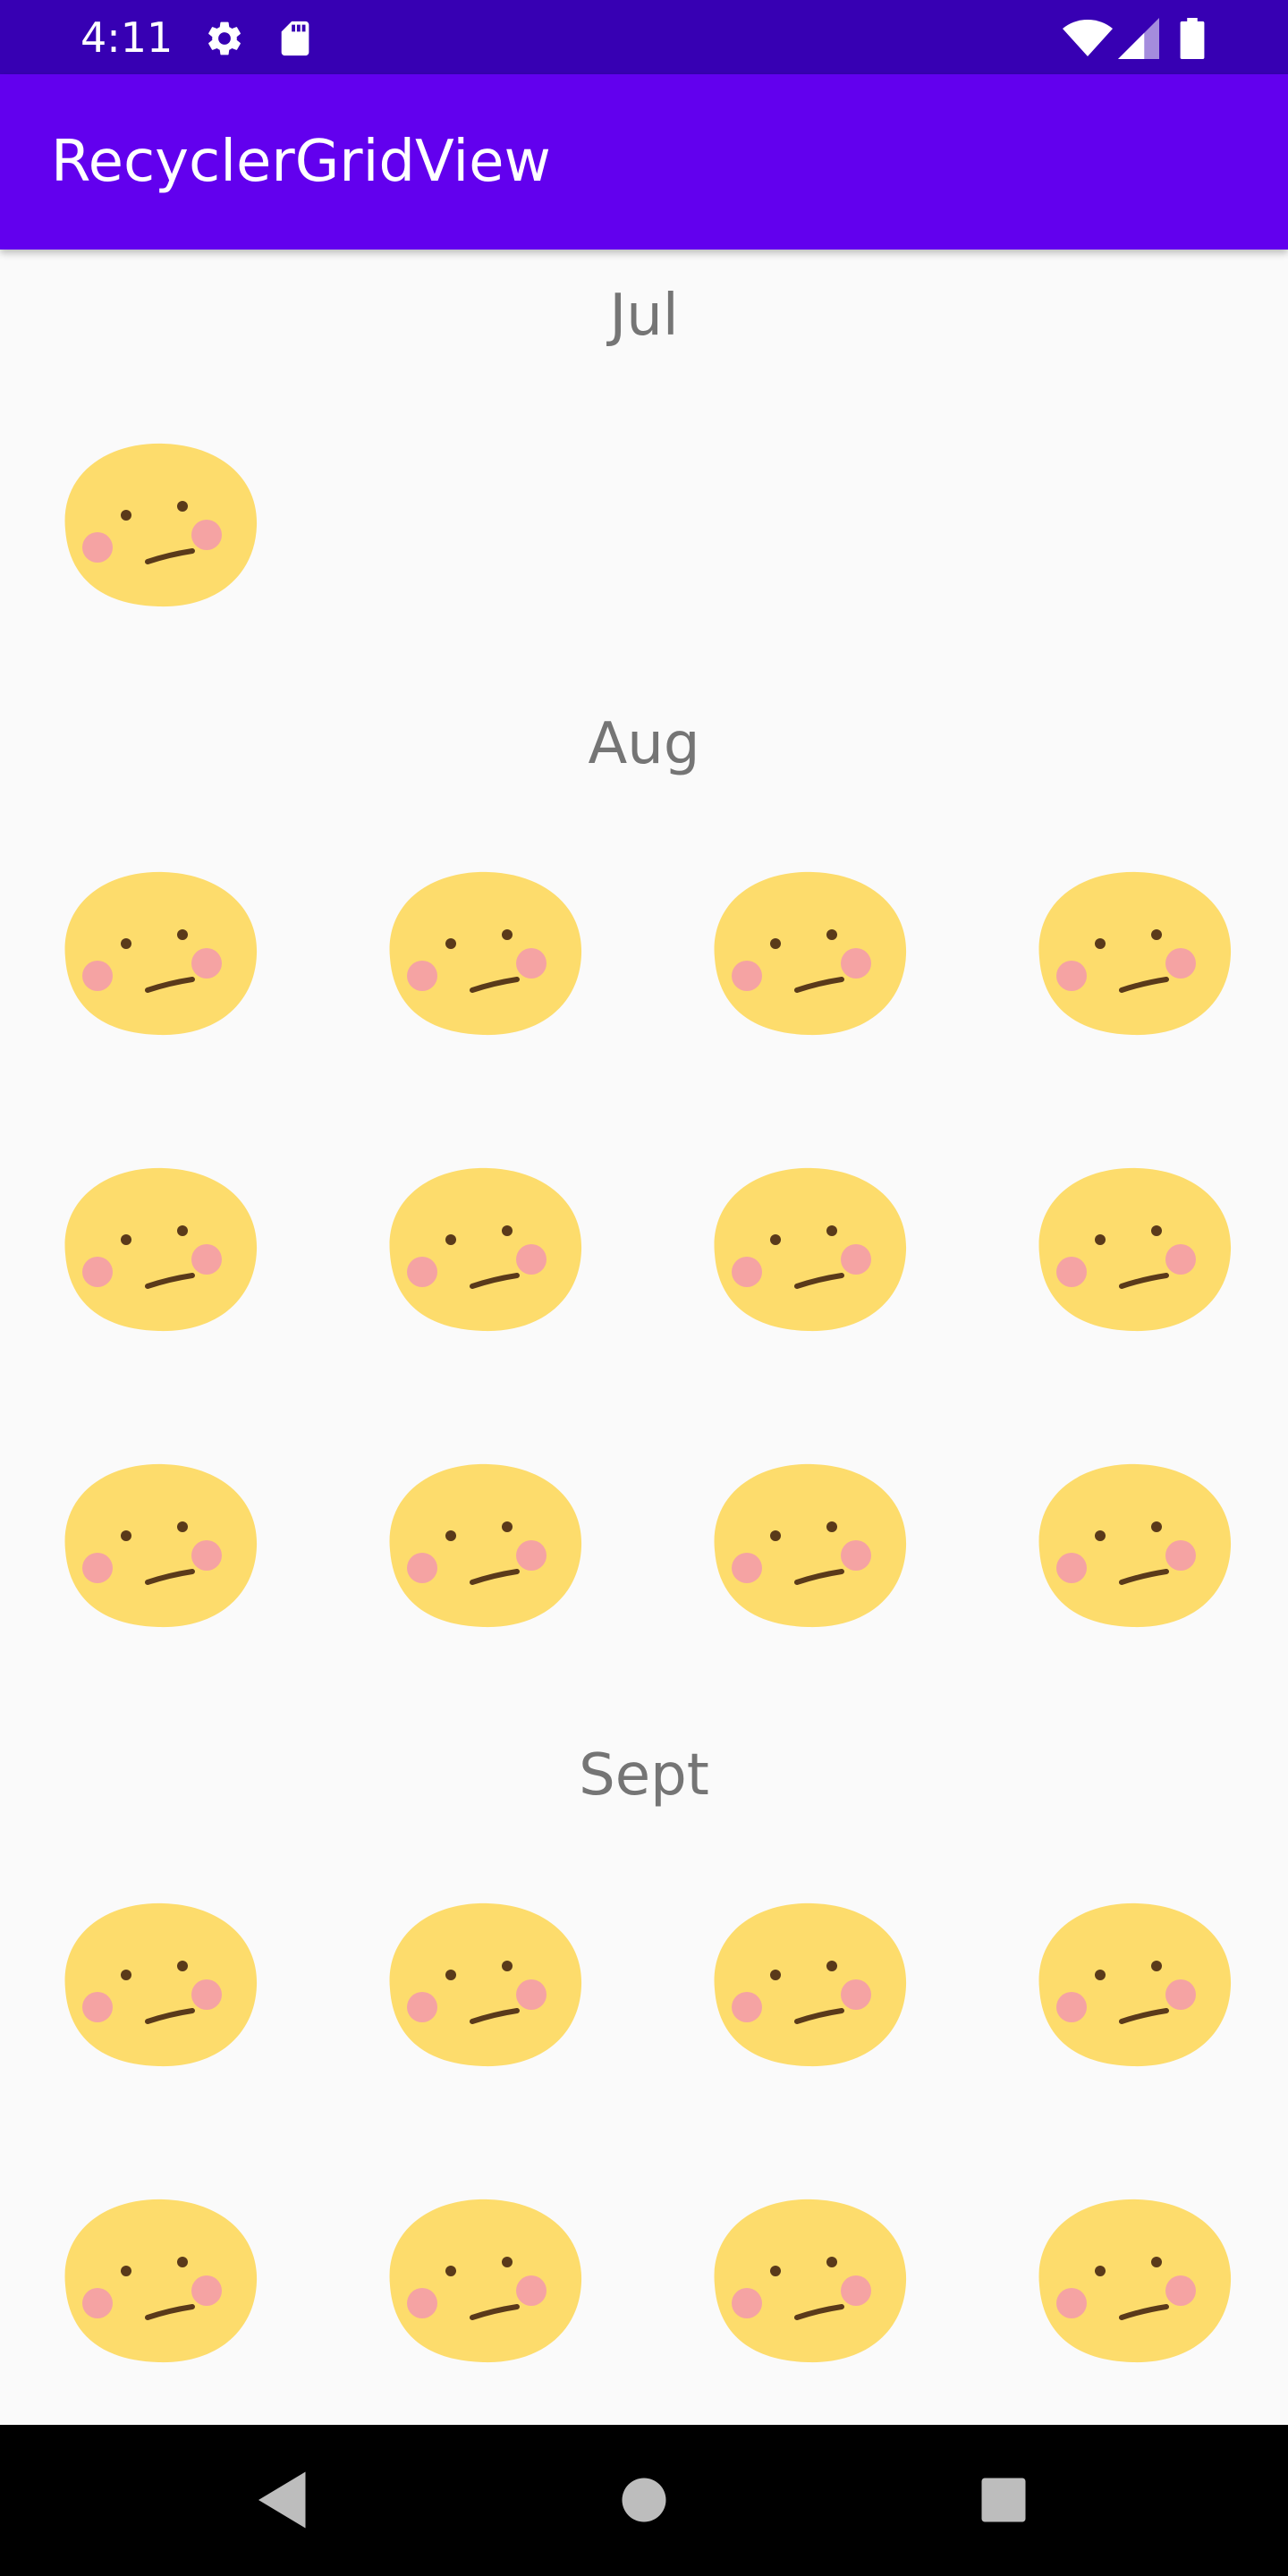  I want to click on cell-signal-icon, so click(1138, 38).